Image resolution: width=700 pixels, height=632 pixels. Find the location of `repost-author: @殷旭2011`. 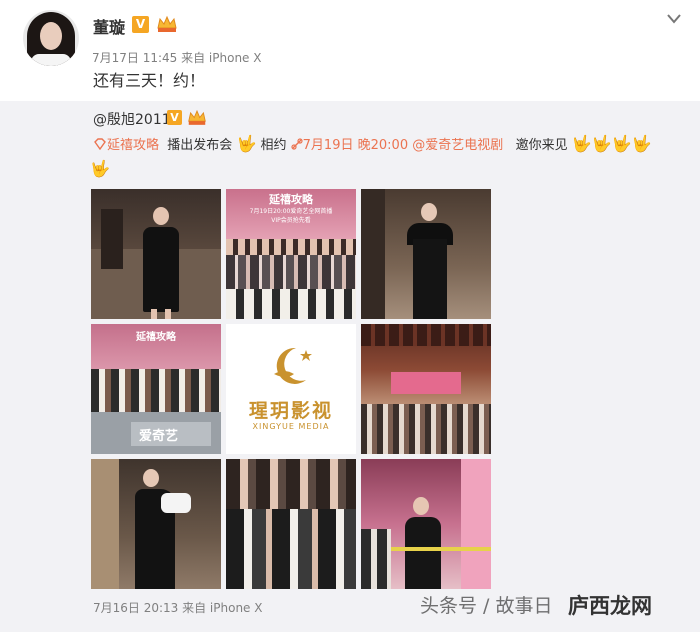

repost-author: @殷旭2011 is located at coordinates (132, 119).